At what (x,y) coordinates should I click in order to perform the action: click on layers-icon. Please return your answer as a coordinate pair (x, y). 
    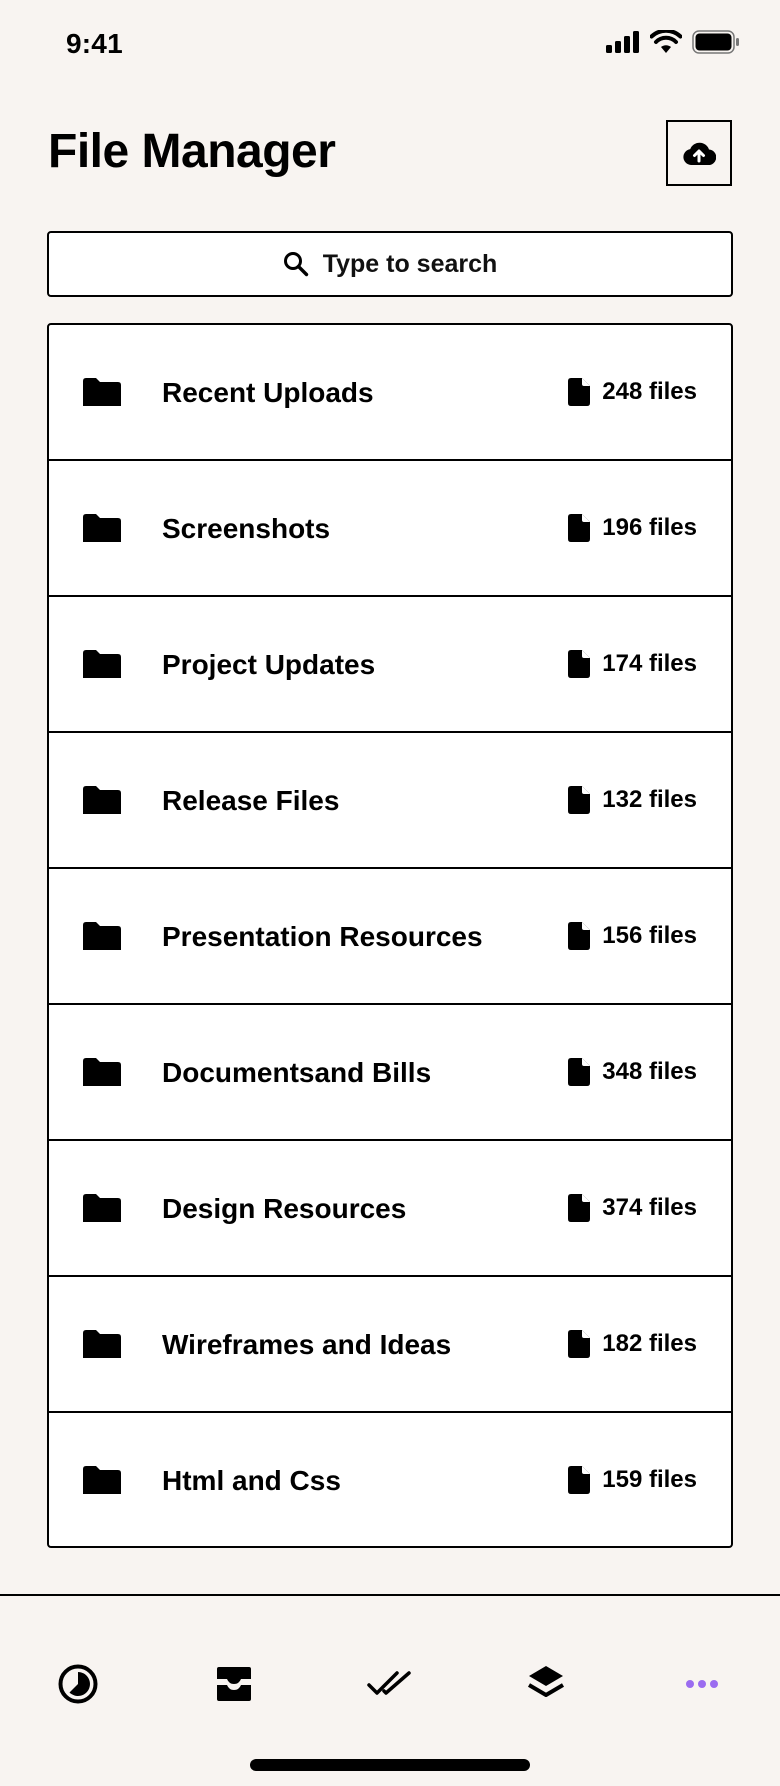
    Looking at the image, I should click on (546, 1681).